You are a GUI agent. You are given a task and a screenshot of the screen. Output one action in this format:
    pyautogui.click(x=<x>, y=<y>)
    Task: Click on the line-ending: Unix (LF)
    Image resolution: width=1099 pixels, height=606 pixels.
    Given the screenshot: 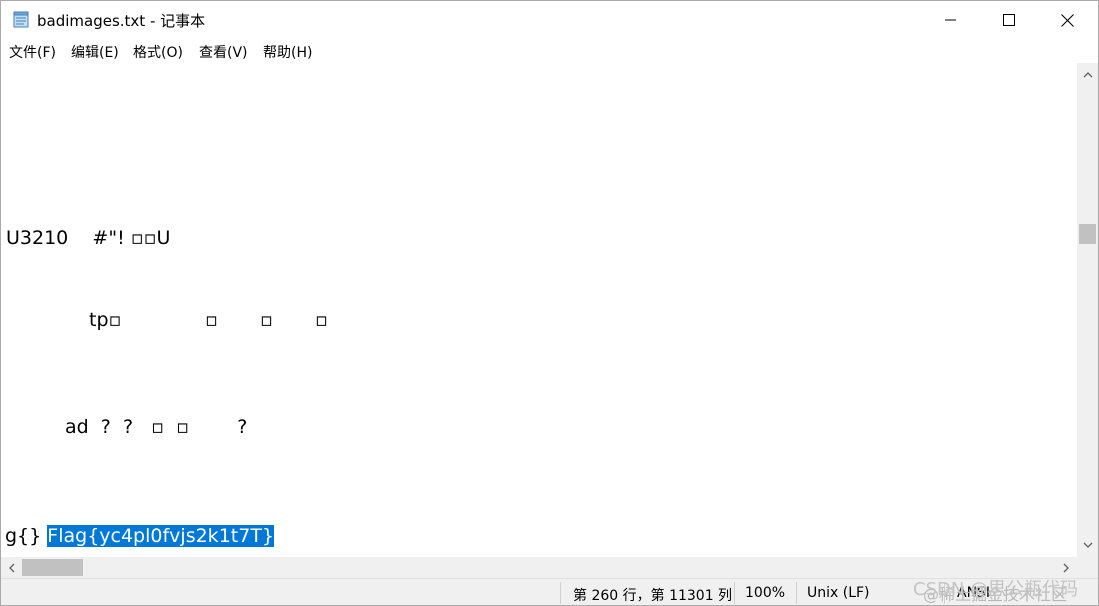 What is the action you would take?
    pyautogui.click(x=838, y=593)
    